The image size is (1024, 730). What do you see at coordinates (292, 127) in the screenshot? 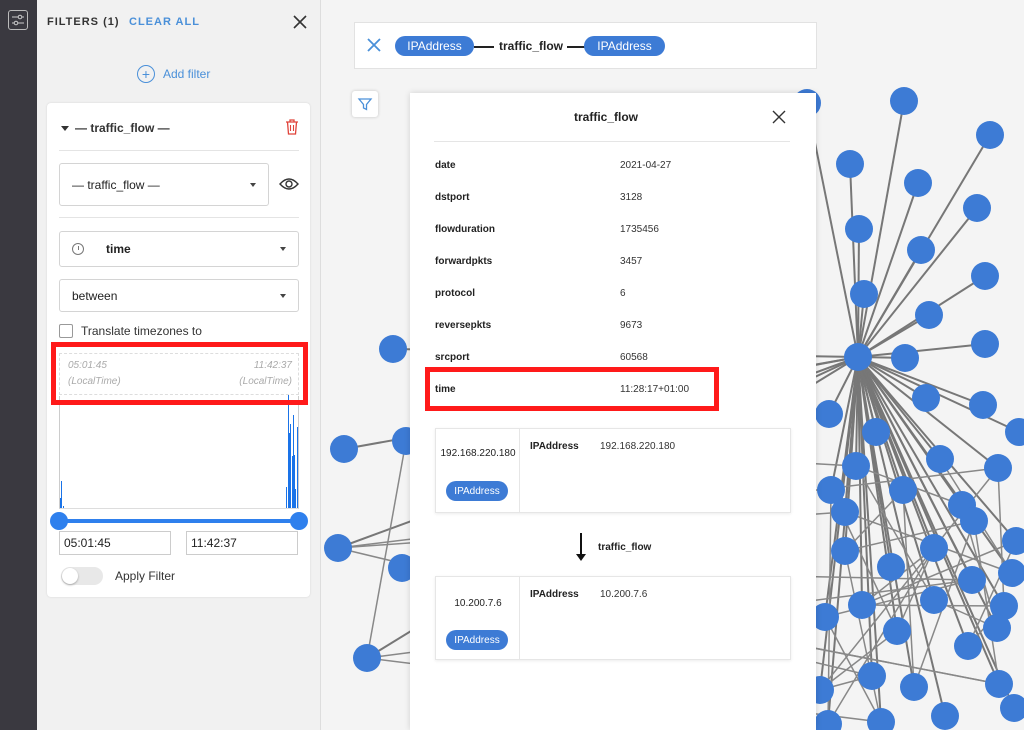
I see `trash-icon` at bounding box center [292, 127].